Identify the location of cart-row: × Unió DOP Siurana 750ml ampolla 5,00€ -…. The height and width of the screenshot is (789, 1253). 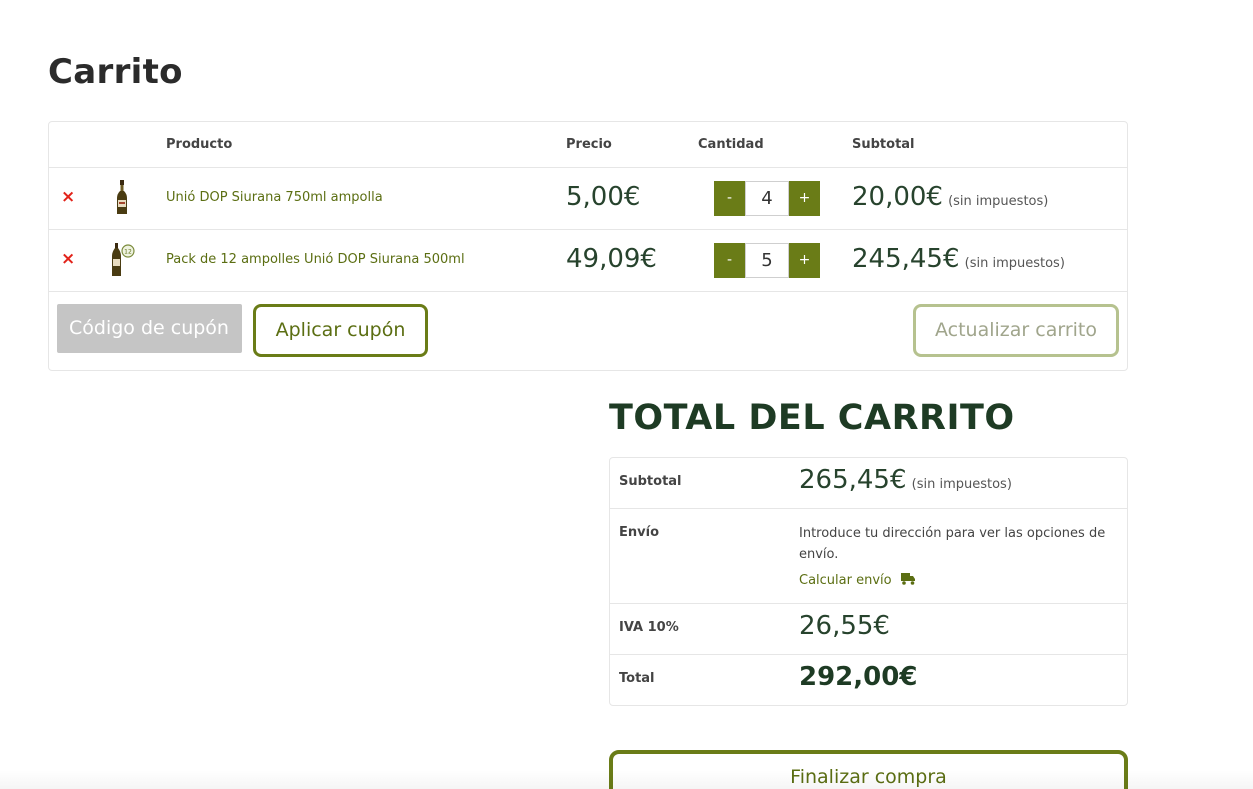
(588, 199).